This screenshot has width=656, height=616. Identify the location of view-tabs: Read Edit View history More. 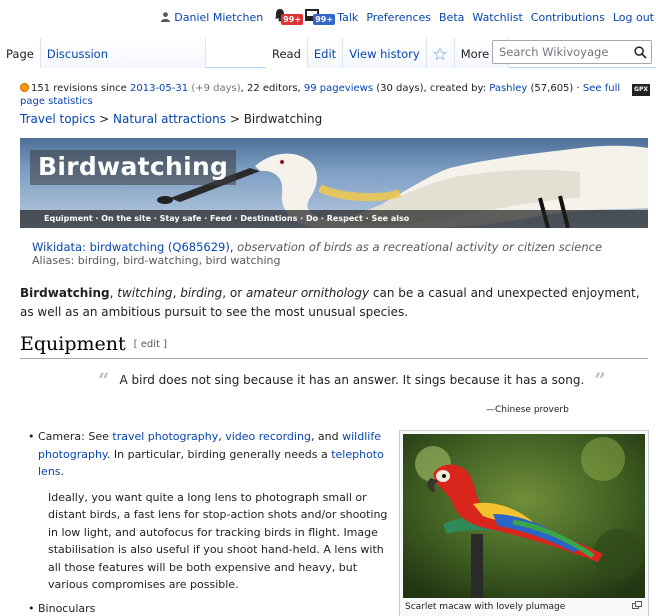
(388, 53).